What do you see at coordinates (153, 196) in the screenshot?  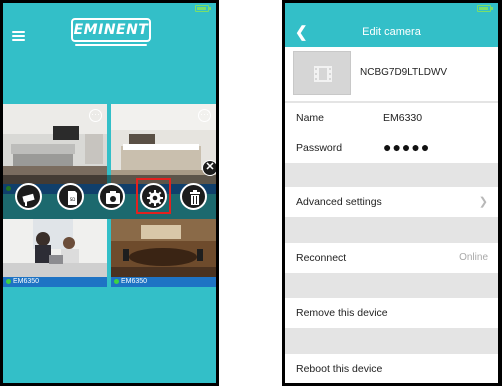 I see `settings-highlight-box` at bounding box center [153, 196].